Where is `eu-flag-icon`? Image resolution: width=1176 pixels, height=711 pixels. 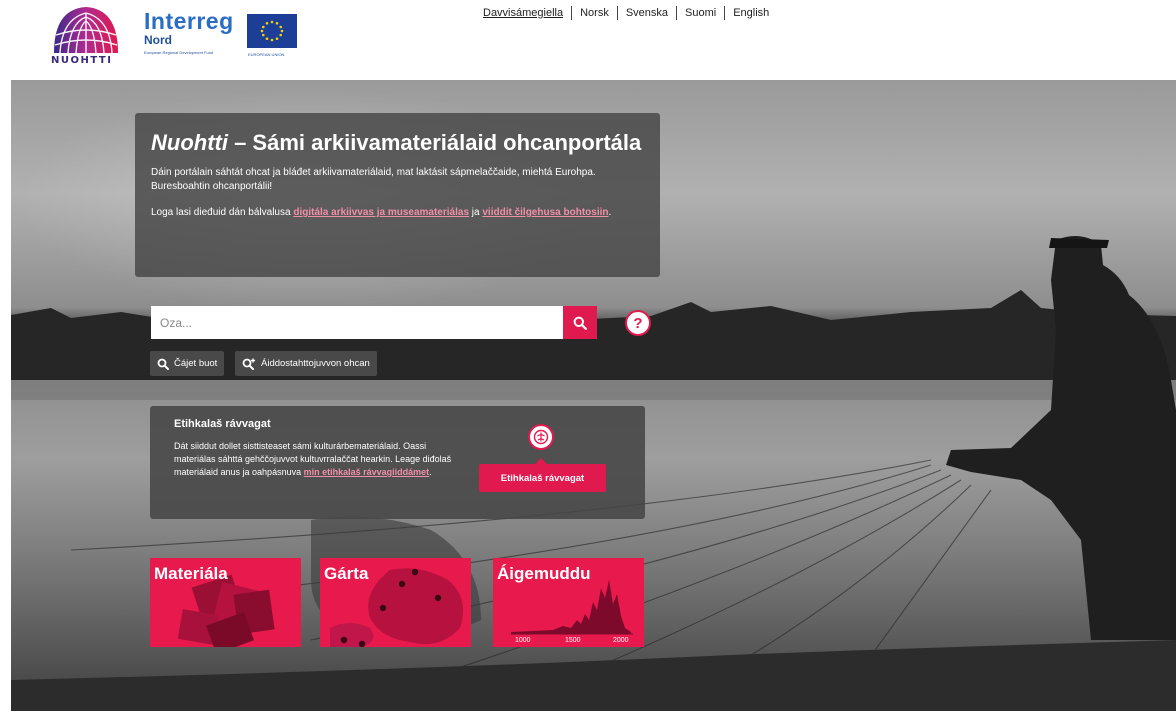 eu-flag-icon is located at coordinates (272, 31).